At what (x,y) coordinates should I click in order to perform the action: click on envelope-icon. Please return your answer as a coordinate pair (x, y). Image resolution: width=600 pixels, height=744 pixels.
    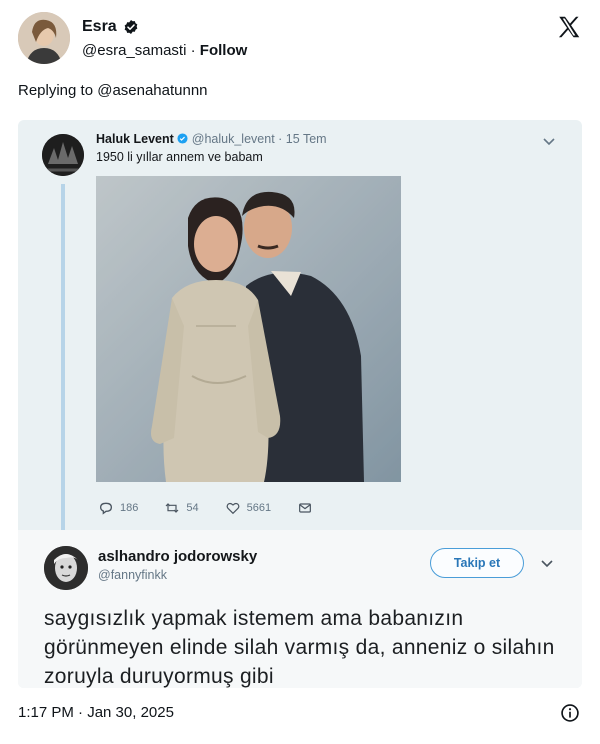
    Looking at the image, I should click on (305, 508).